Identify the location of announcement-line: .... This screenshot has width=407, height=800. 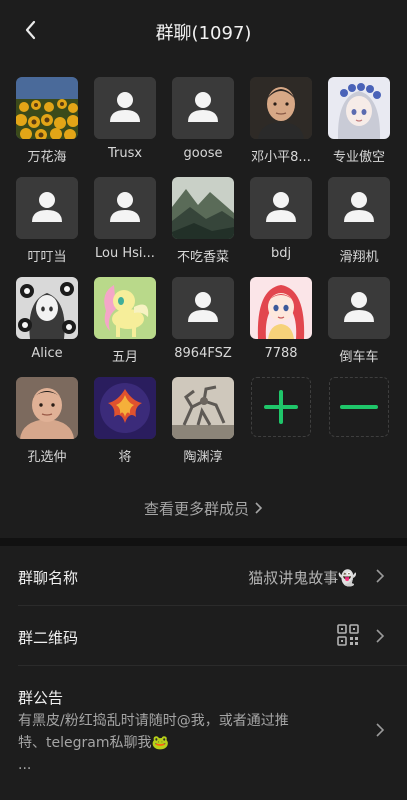
(25, 765).